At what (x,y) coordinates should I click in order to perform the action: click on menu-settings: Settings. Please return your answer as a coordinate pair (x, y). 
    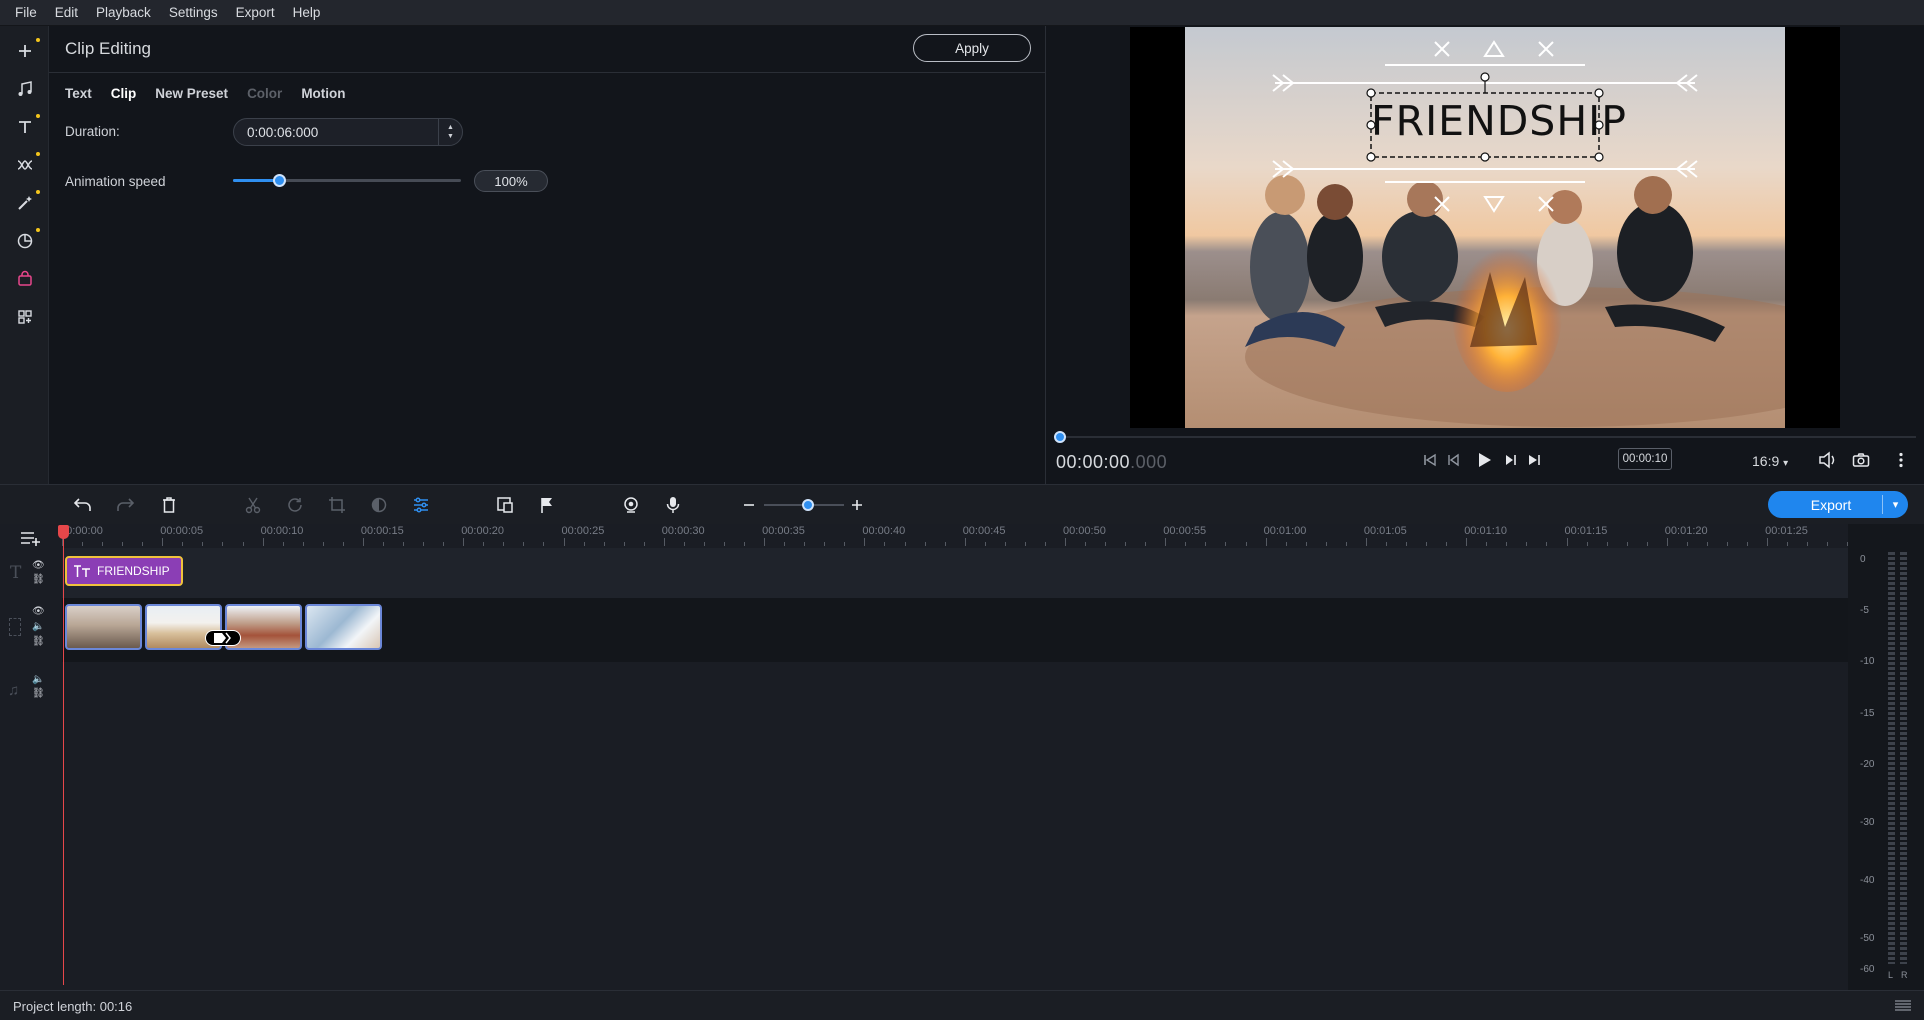
    Looking at the image, I should click on (193, 13).